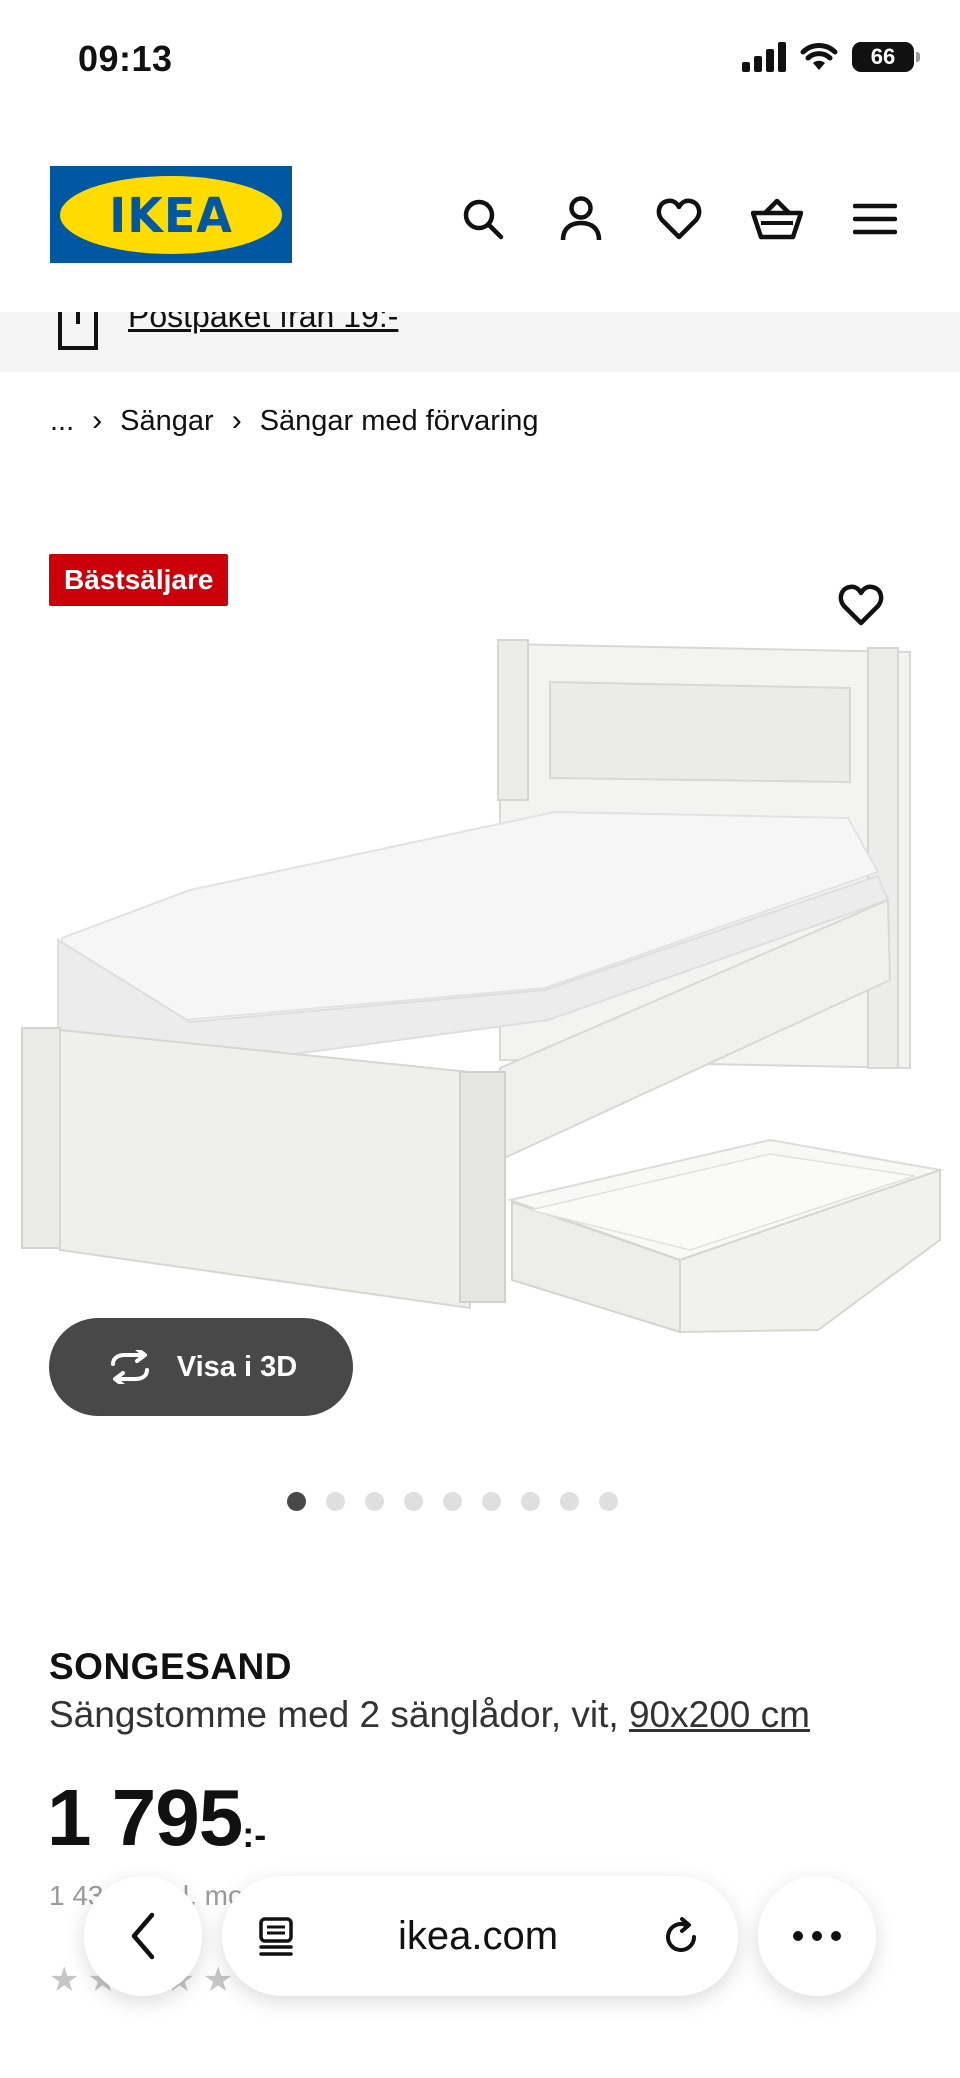  Describe the element at coordinates (777, 219) in the screenshot. I see `cart-icon` at that location.